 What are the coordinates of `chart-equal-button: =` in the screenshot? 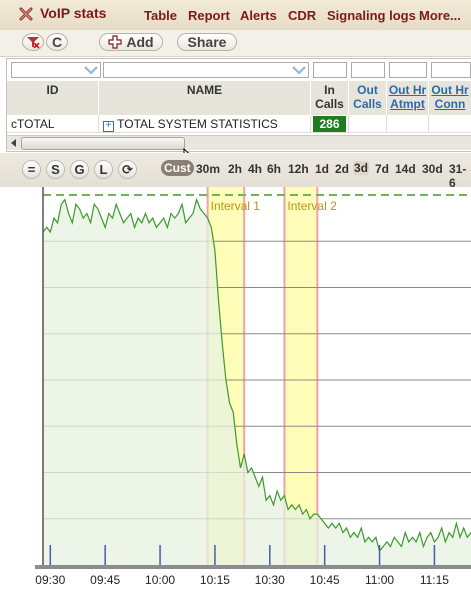 It's located at (31, 169).